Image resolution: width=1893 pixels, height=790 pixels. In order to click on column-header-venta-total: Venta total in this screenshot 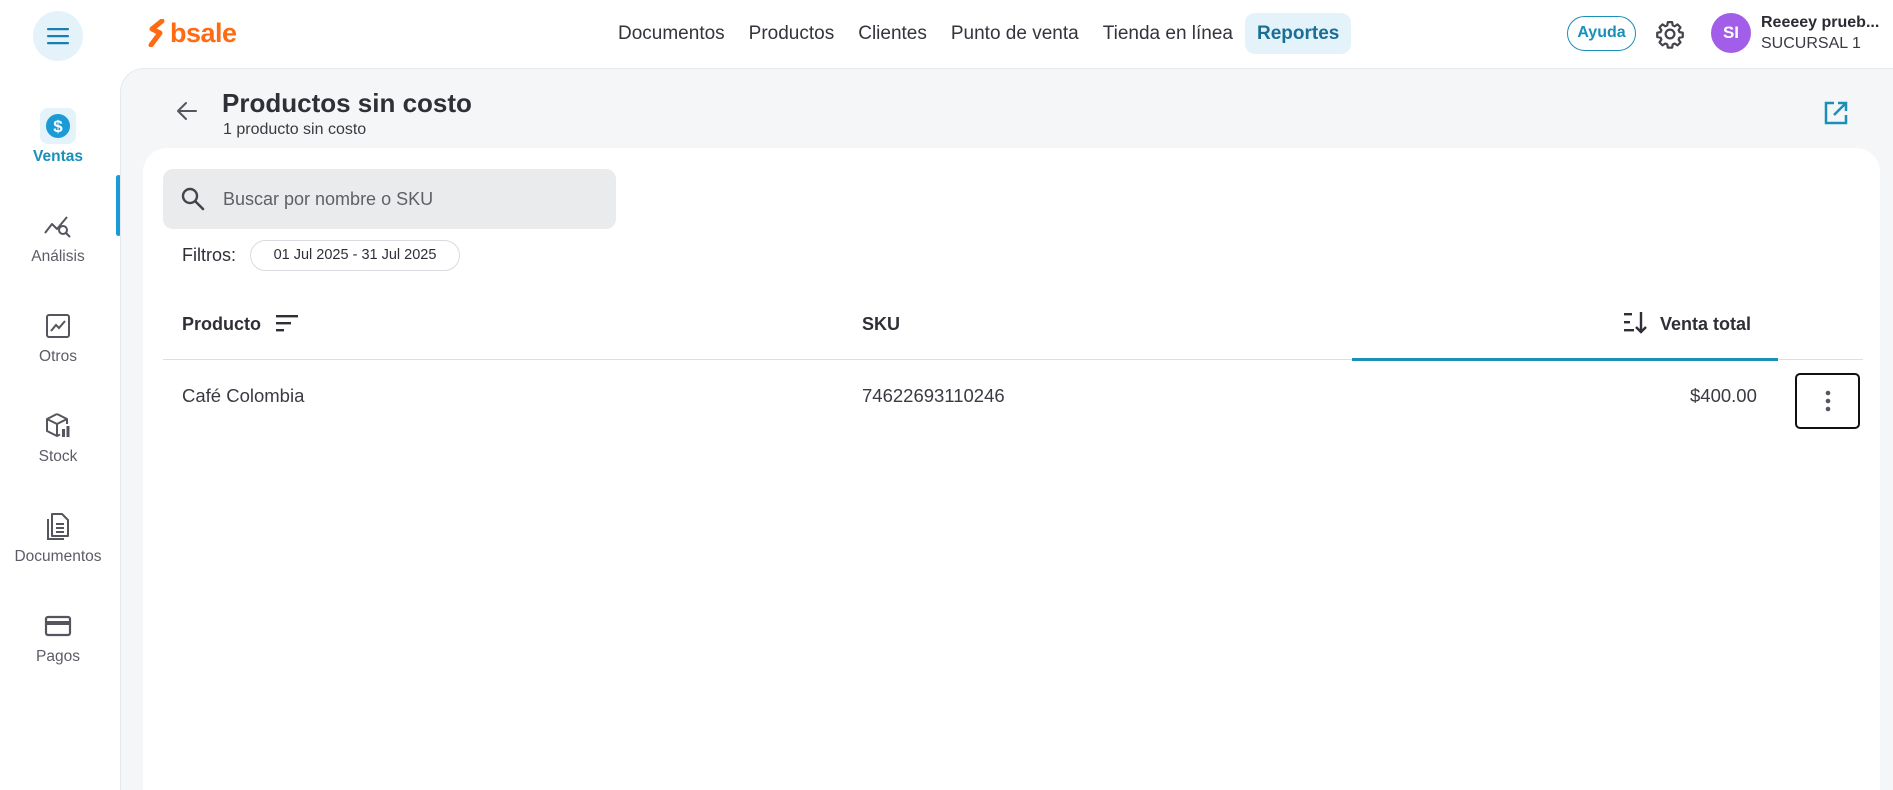, I will do `click(1705, 324)`.